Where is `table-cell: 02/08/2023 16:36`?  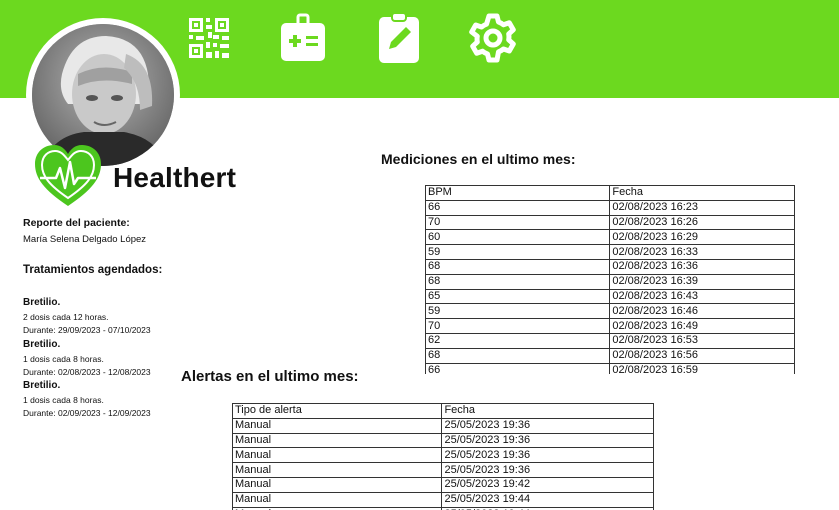
table-cell: 02/08/2023 16:36 is located at coordinates (702, 266).